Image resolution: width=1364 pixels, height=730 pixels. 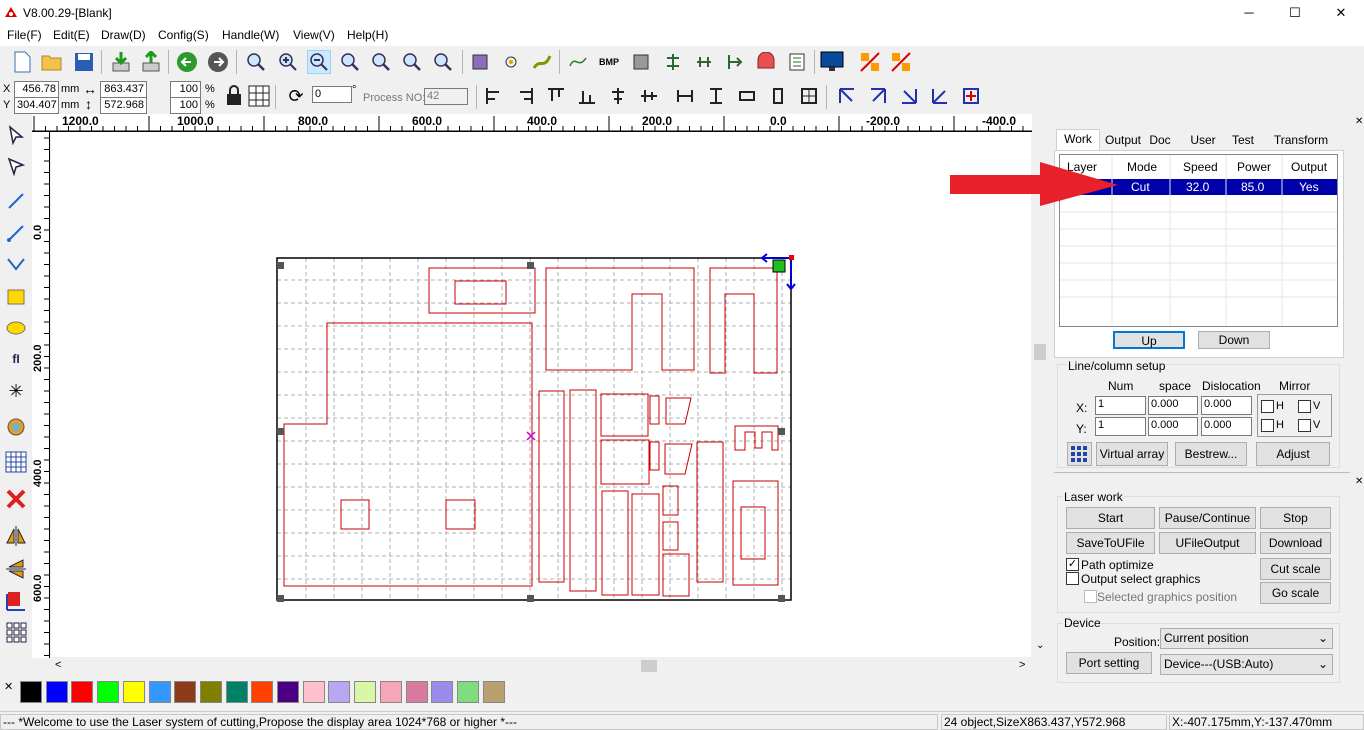 I want to click on minimize-button: ─, so click(x=1249, y=13).